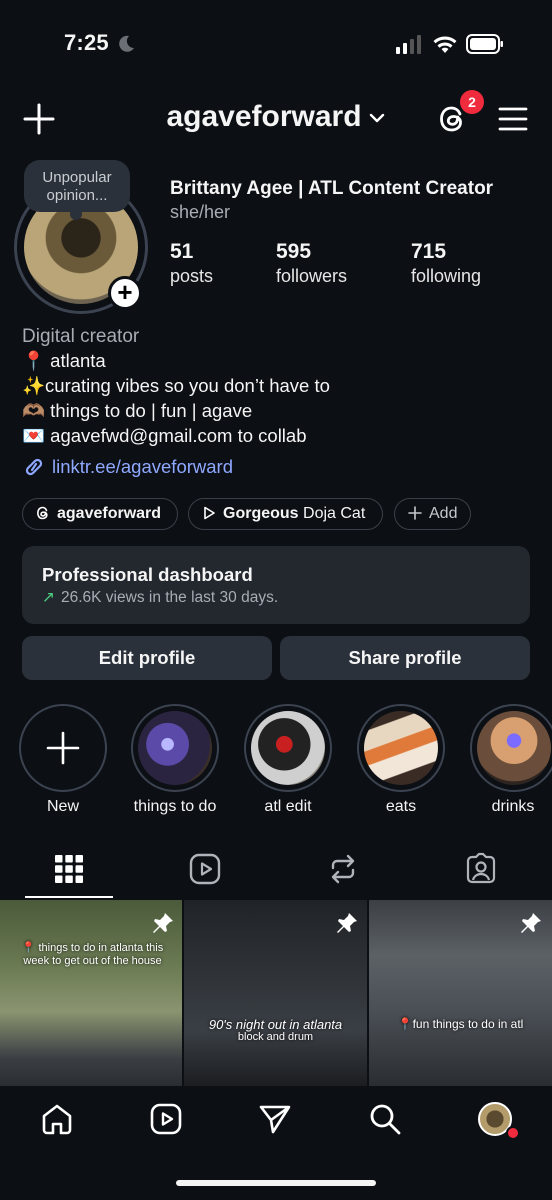 The height and width of the screenshot is (1200, 552). I want to click on link-icon, so click(34, 467).